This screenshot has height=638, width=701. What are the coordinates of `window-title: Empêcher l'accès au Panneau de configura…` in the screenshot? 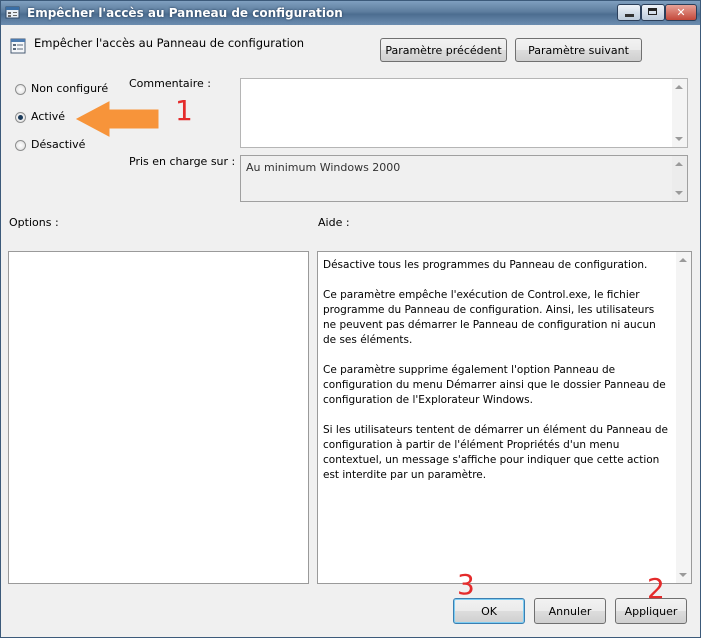 It's located at (185, 13).